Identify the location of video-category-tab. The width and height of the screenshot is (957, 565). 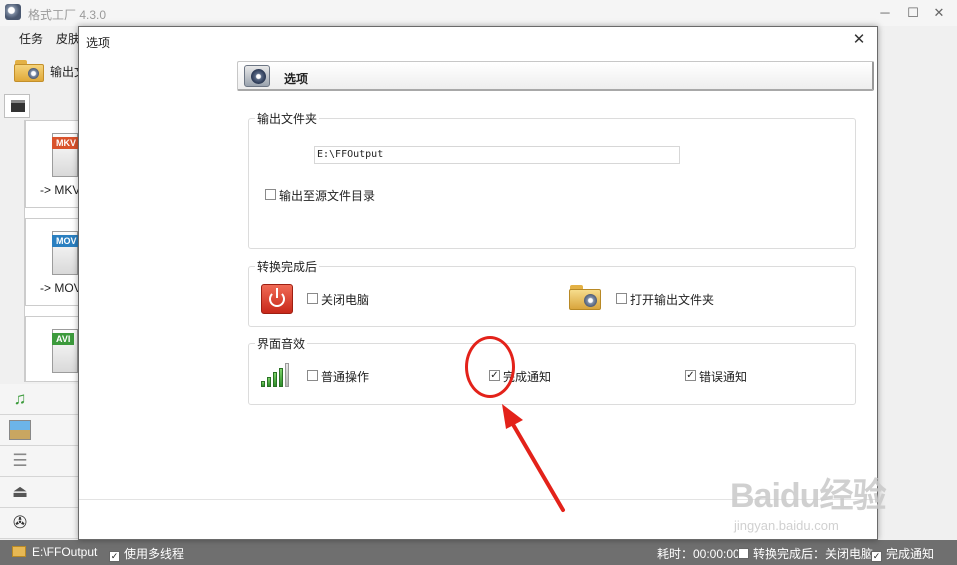
(17, 106).